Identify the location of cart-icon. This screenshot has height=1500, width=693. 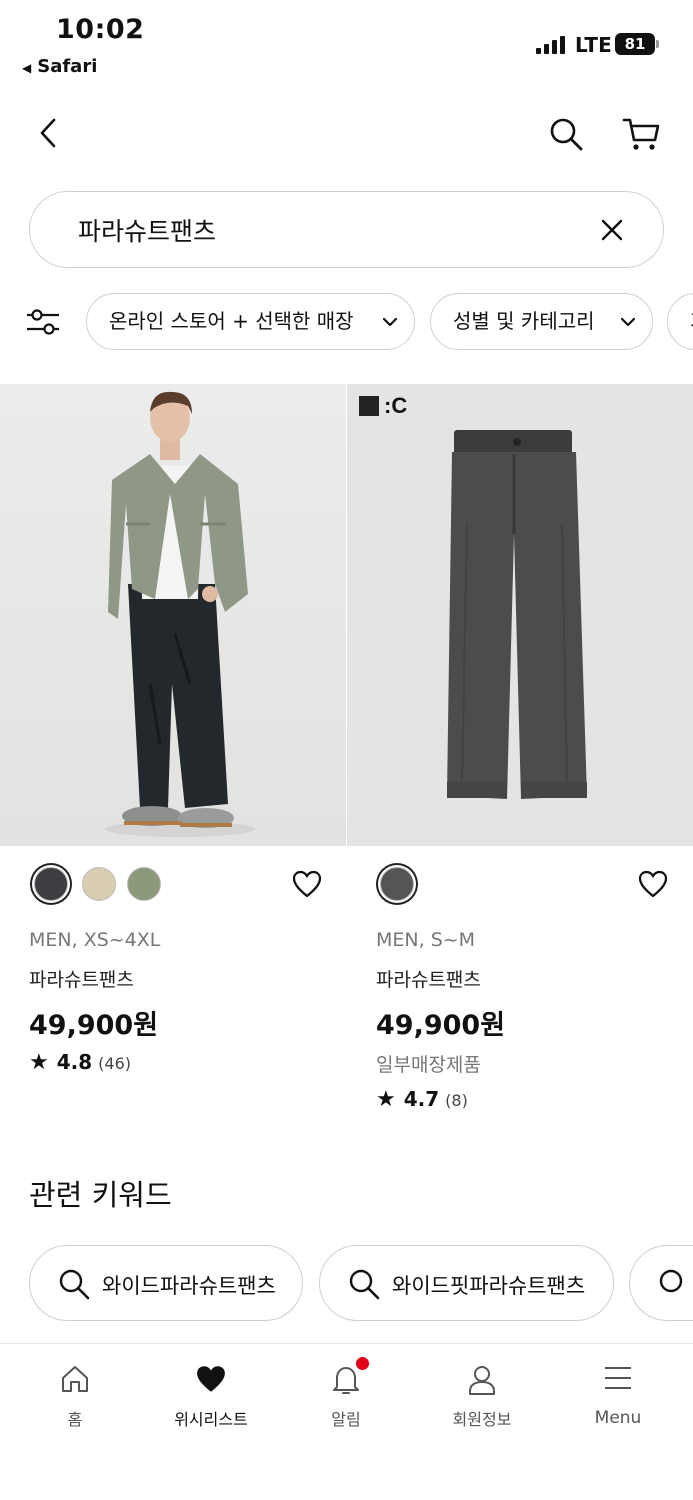
(642, 134).